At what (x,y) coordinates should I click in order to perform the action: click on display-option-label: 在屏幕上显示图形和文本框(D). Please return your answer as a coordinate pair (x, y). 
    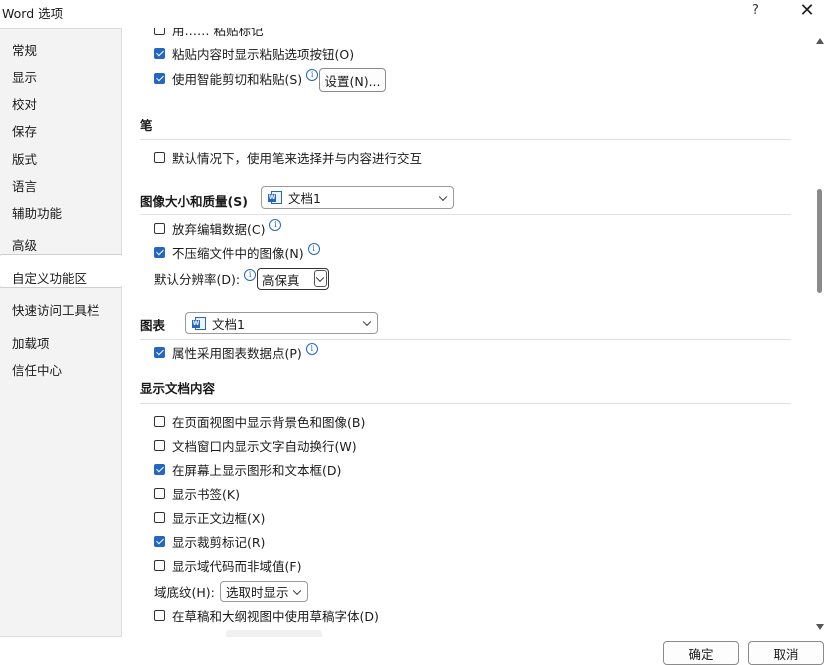
    Looking at the image, I should click on (257, 470).